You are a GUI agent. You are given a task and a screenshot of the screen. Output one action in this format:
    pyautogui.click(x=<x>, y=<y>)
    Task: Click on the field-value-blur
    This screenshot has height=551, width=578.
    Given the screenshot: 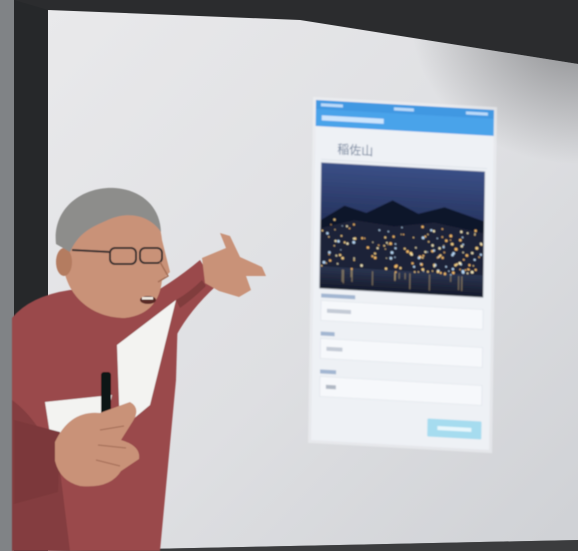 What is the action you would take?
    pyautogui.click(x=330, y=387)
    